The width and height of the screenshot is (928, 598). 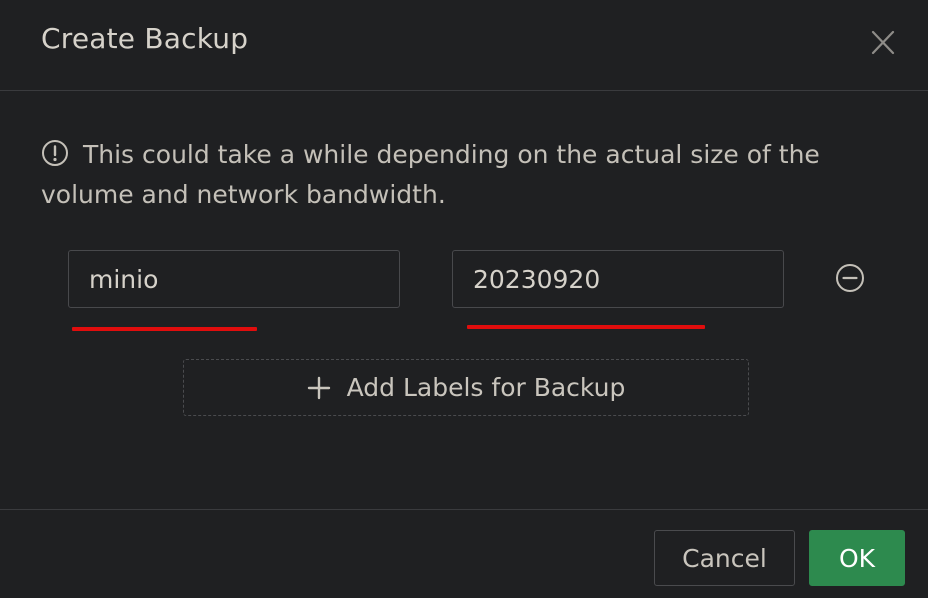 What do you see at coordinates (55, 153) in the screenshot?
I see `info-circle-icon` at bounding box center [55, 153].